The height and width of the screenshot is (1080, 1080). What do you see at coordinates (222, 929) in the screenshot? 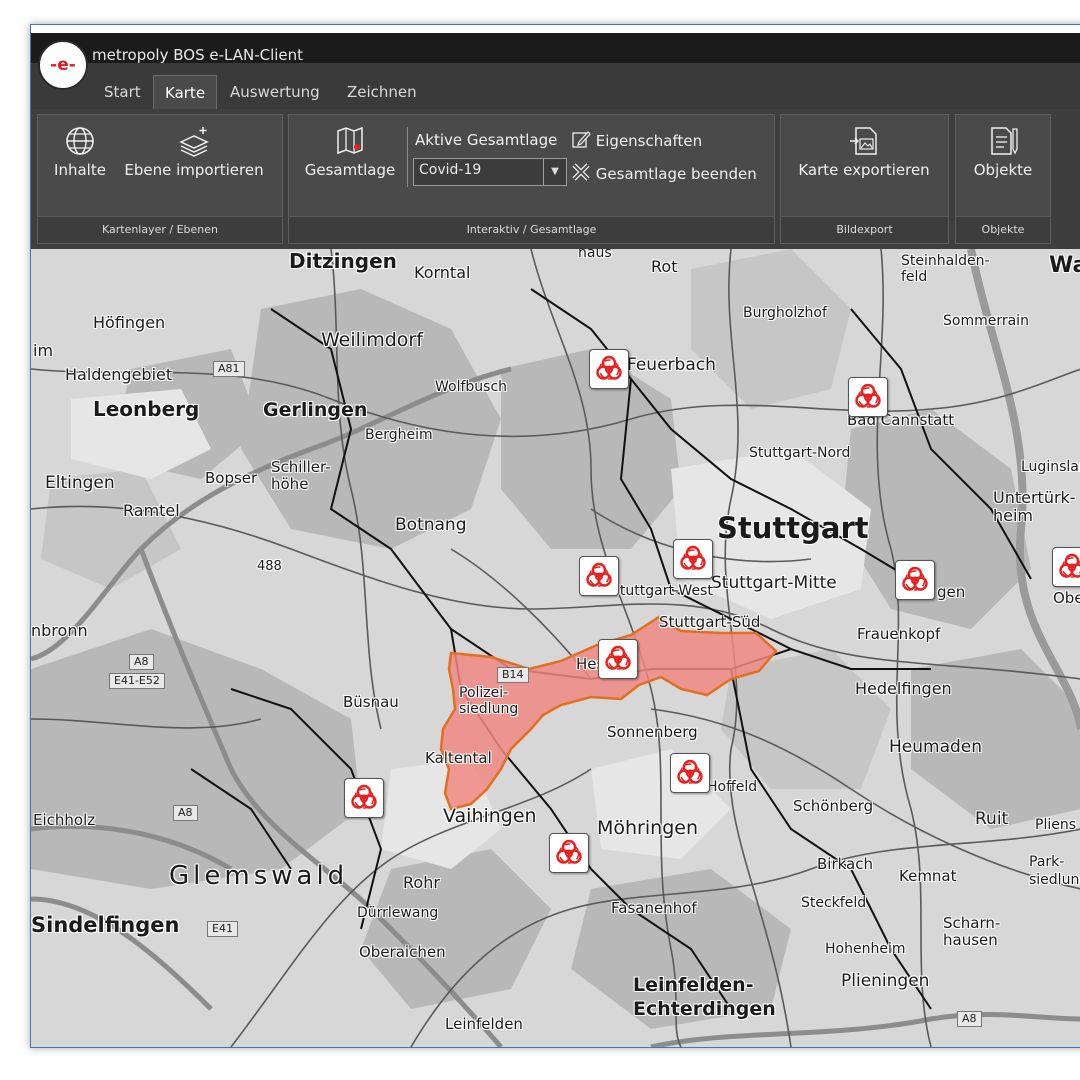
I see `road-shield: E41` at bounding box center [222, 929].